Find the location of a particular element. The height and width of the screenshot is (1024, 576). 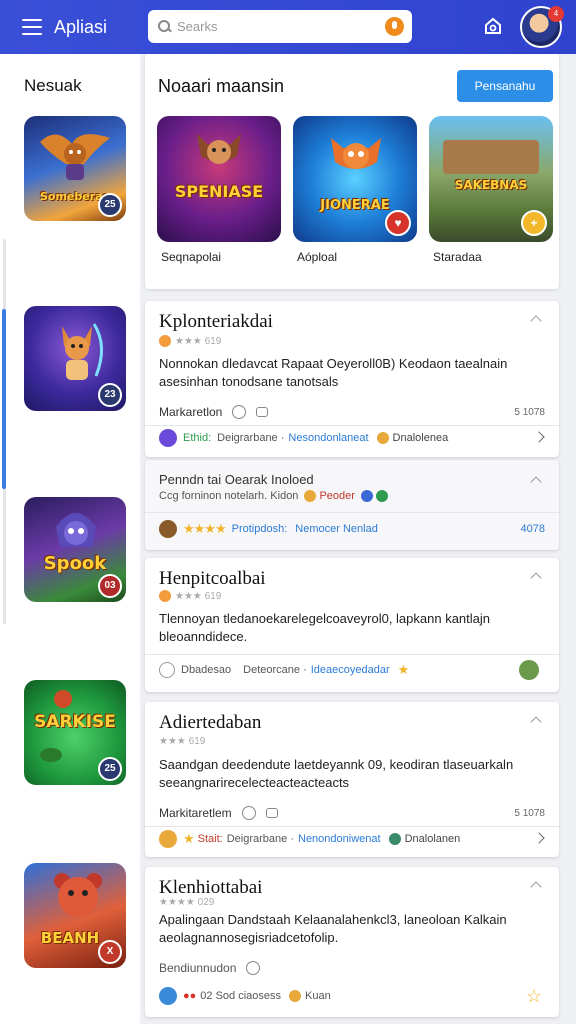

footer-tag: Ethid: is located at coordinates (197, 438).